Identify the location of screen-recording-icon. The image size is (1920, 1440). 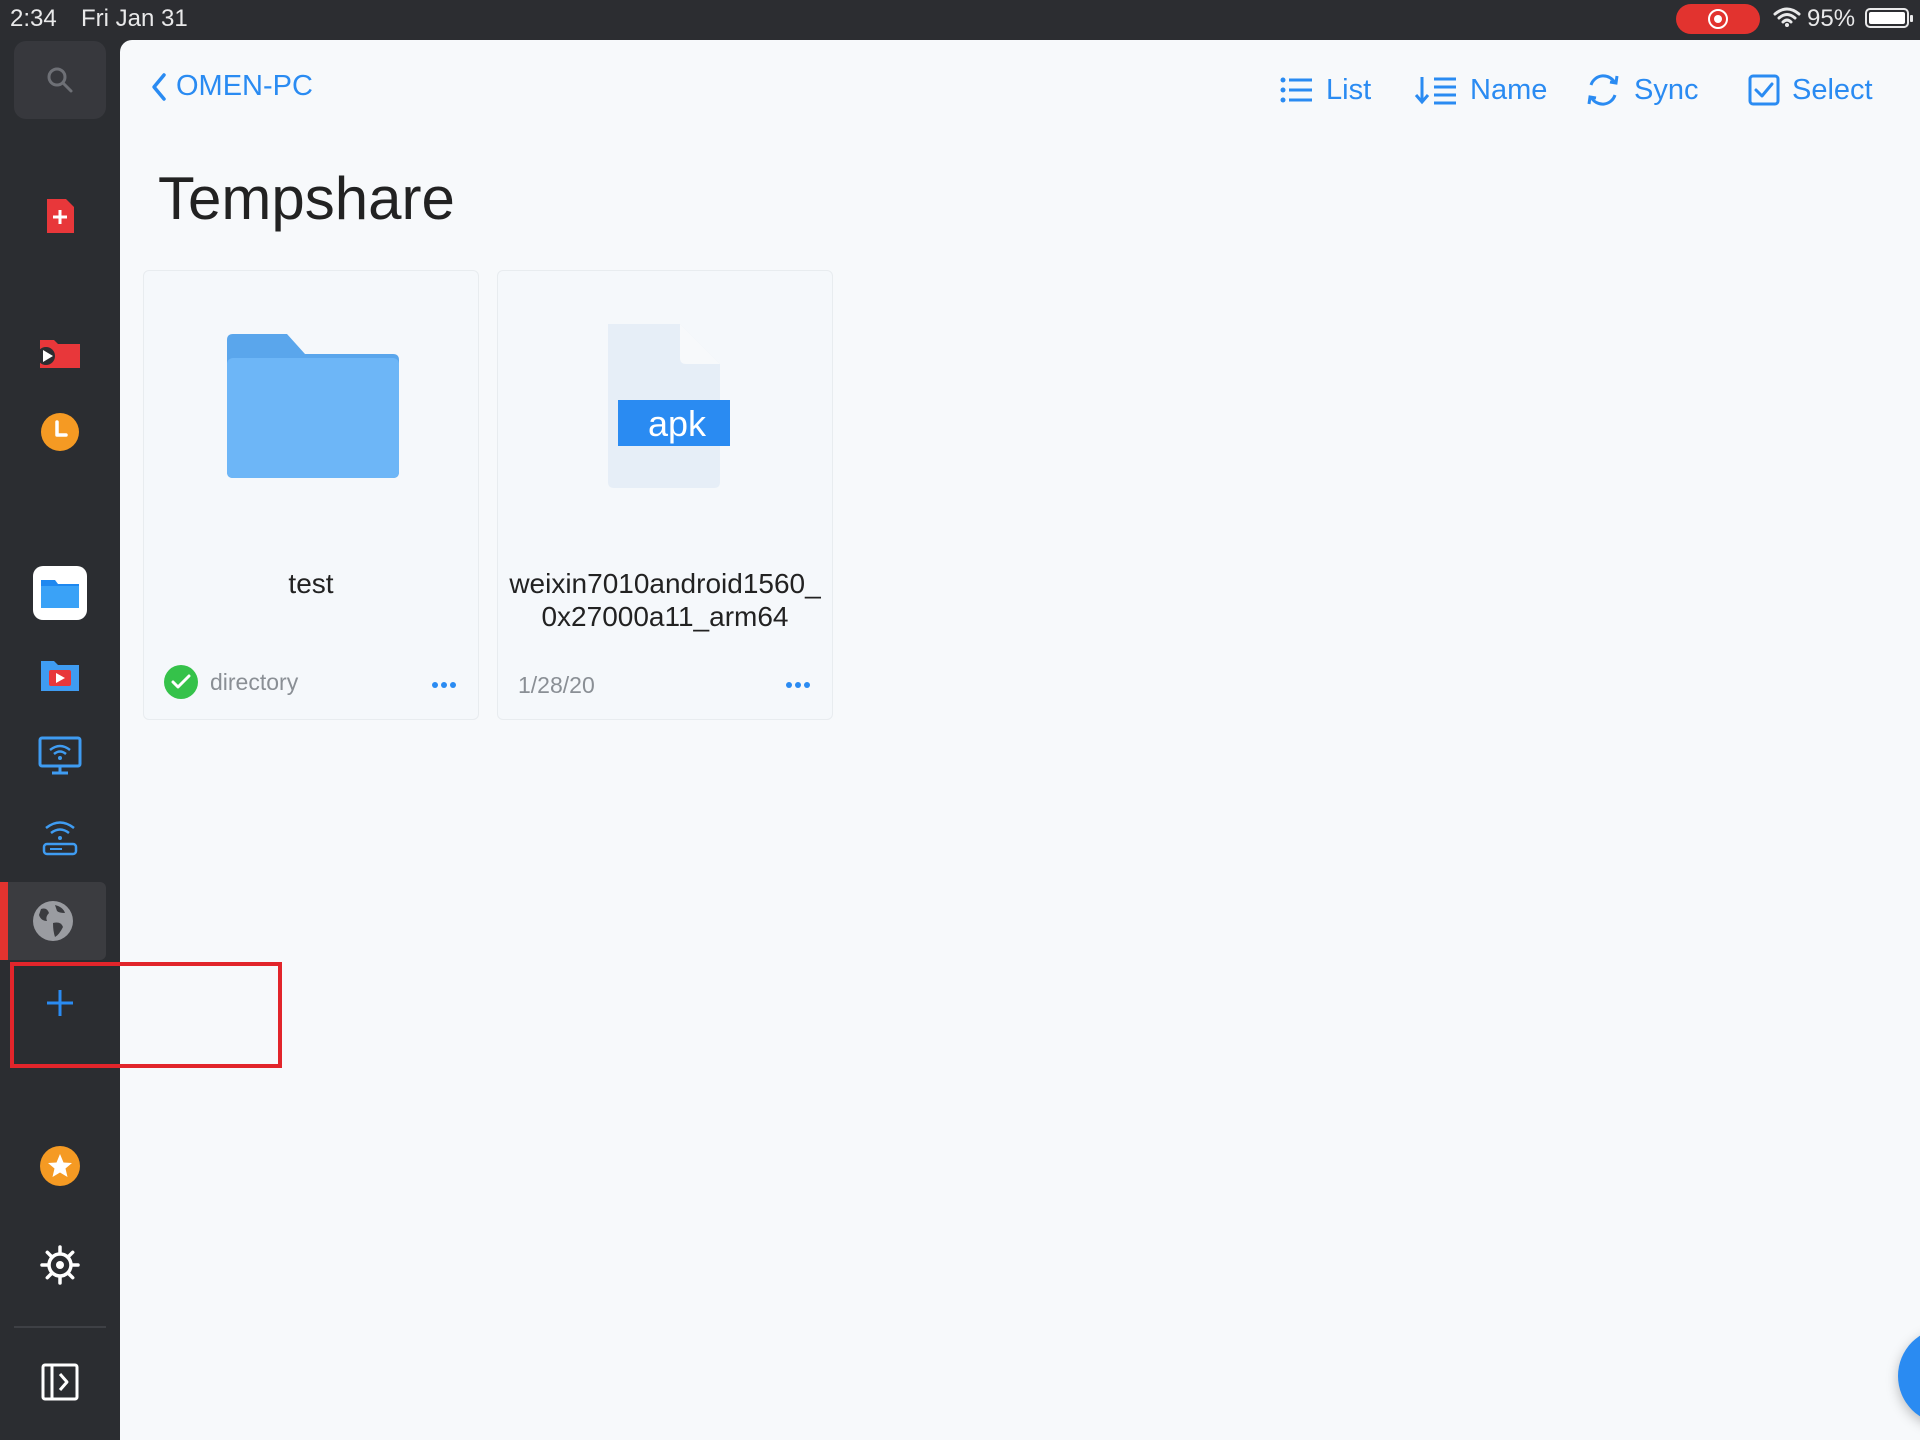
(1718, 19).